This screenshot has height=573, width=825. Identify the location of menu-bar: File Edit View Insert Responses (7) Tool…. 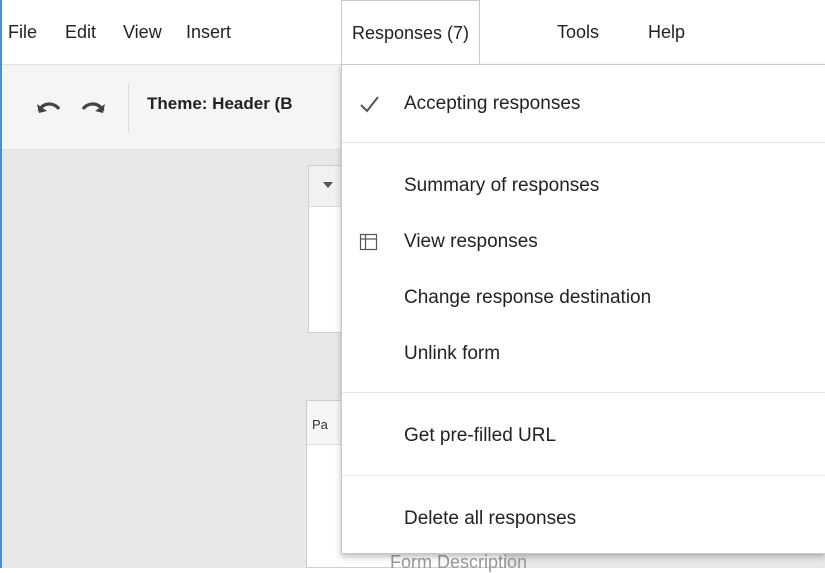
(413, 32).